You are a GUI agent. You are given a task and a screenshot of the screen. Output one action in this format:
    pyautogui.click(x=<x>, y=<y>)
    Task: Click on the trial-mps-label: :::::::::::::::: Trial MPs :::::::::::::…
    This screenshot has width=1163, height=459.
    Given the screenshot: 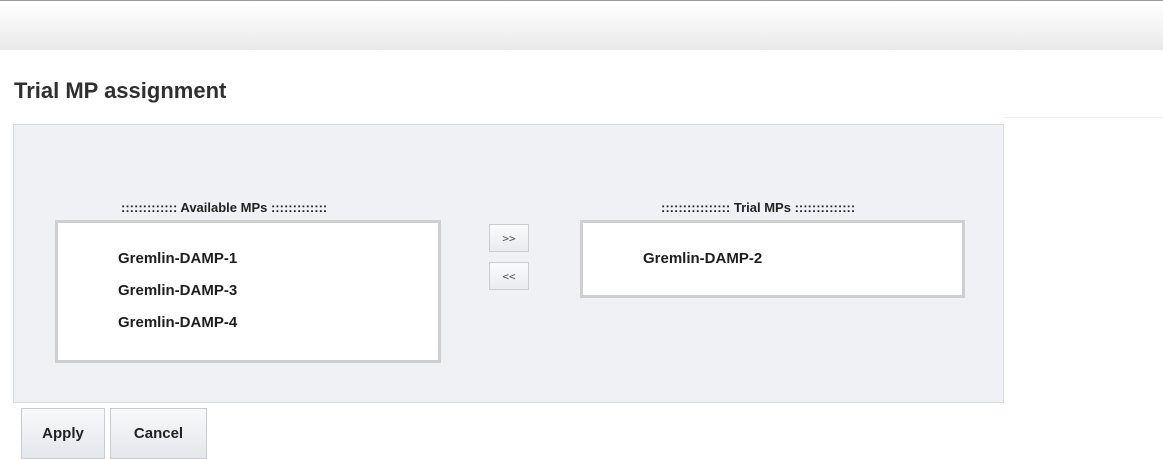 What is the action you would take?
    pyautogui.click(x=758, y=207)
    